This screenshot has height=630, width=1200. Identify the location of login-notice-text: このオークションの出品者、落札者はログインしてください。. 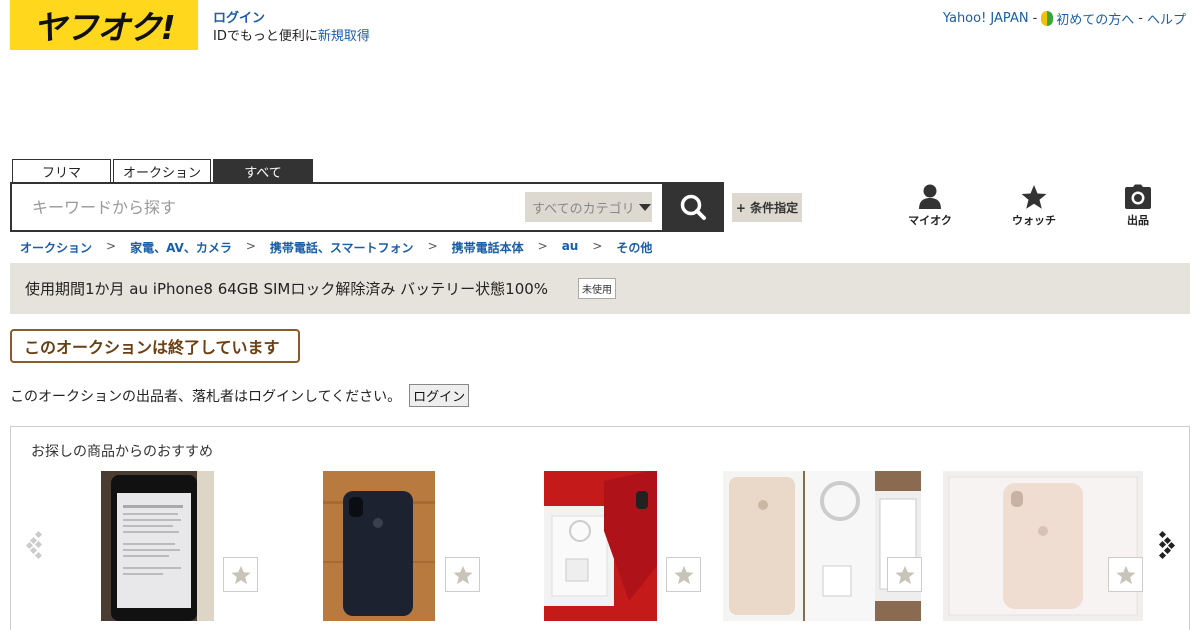
(206, 396).